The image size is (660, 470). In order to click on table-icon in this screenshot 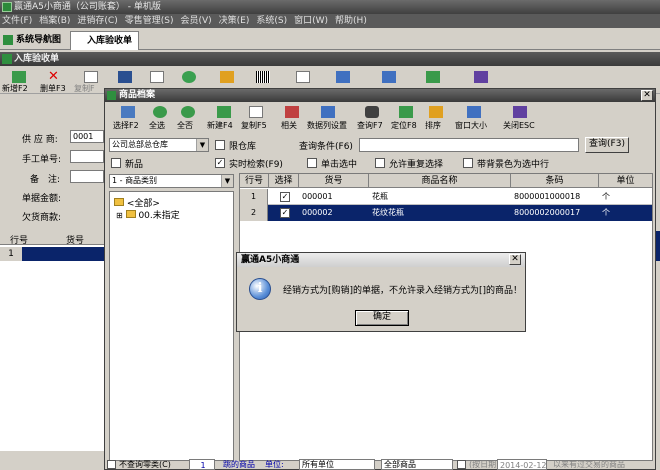, I will do `click(343, 77)`.